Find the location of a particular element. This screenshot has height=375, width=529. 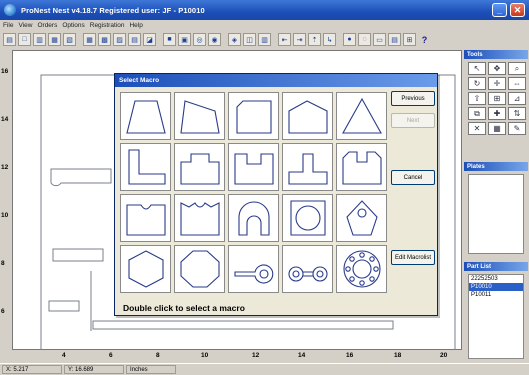

rotate-icon: ◈ is located at coordinates (234, 39).